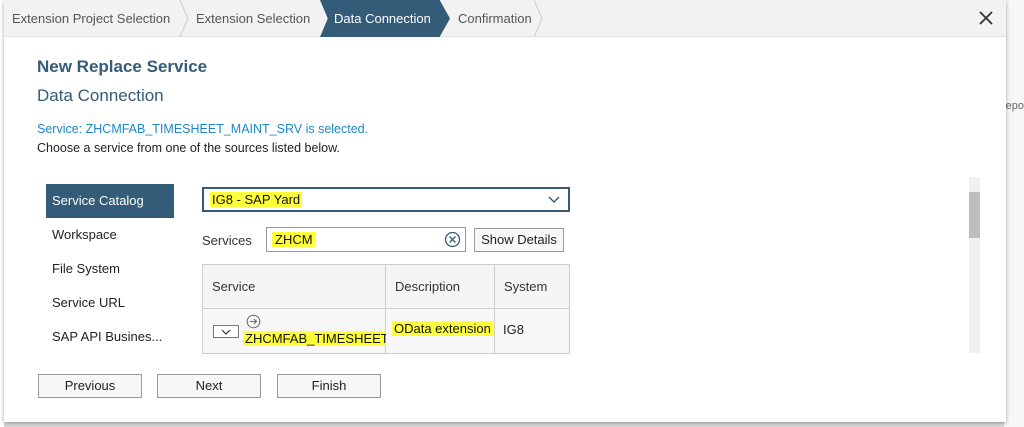  What do you see at coordinates (329, 386) in the screenshot?
I see `finish-button: Finish` at bounding box center [329, 386].